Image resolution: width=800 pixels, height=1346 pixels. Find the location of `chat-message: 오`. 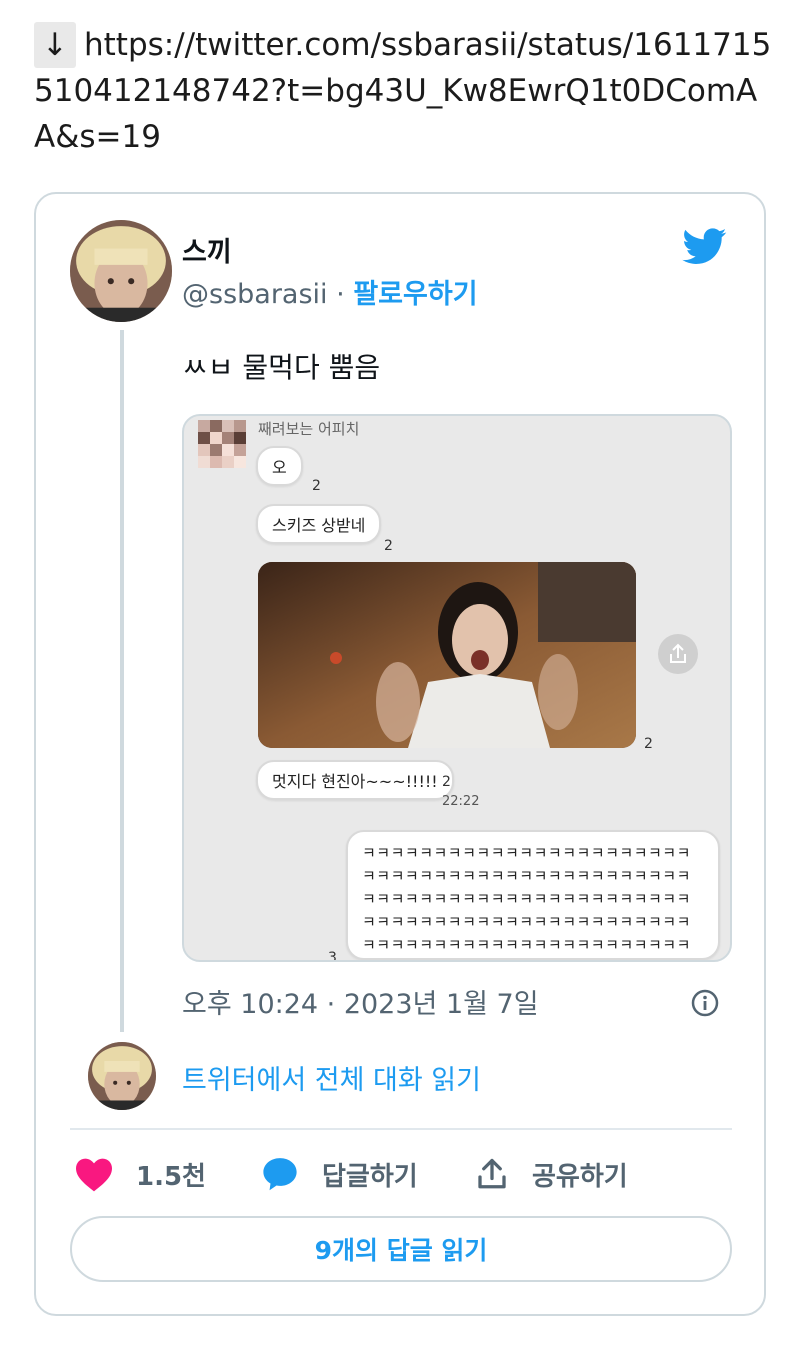

chat-message: 오 is located at coordinates (279, 466).